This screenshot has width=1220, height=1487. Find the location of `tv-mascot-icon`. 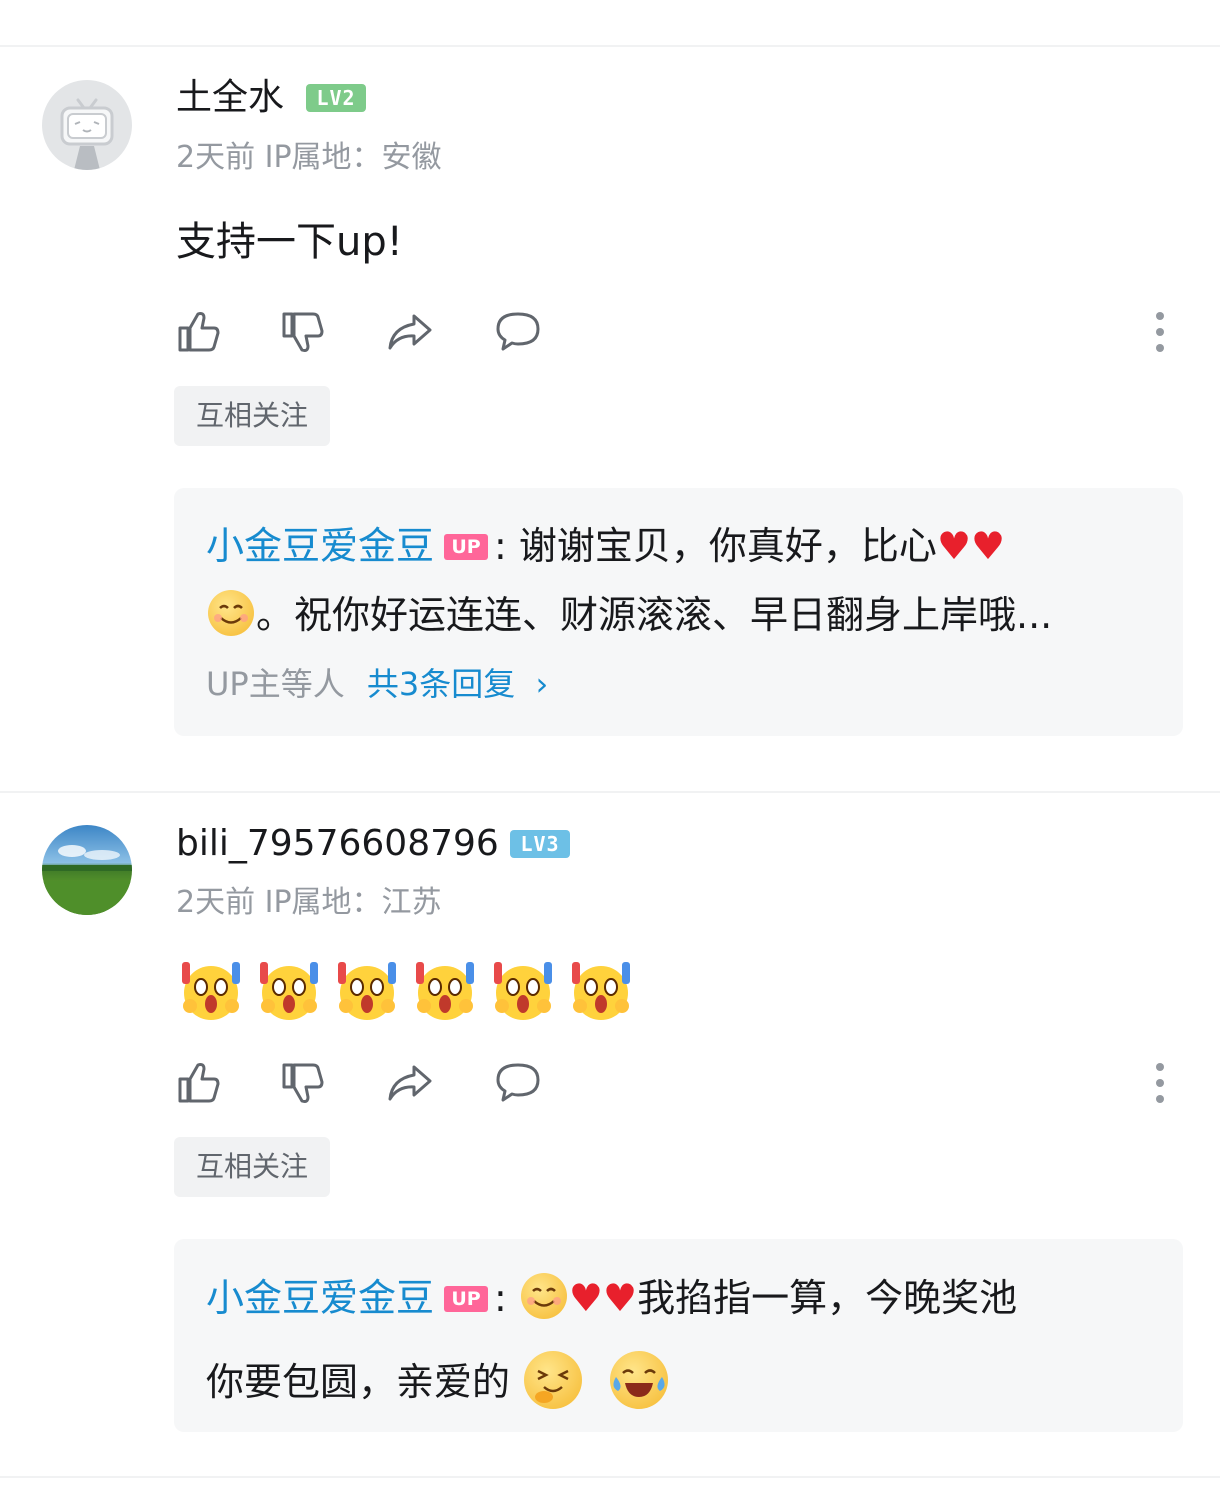

tv-mascot-icon is located at coordinates (87, 134).